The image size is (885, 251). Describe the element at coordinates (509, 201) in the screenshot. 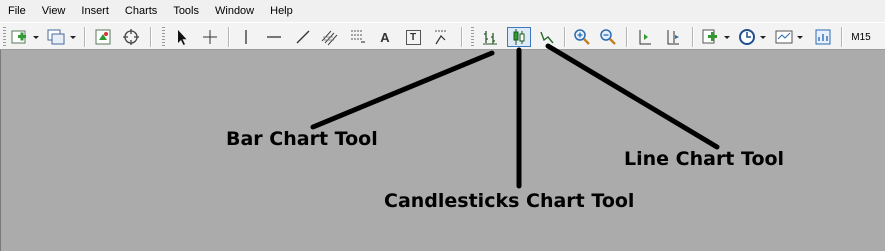

I see `candlesticks-chart-annotation: Candlesticks Chart Tool` at that location.